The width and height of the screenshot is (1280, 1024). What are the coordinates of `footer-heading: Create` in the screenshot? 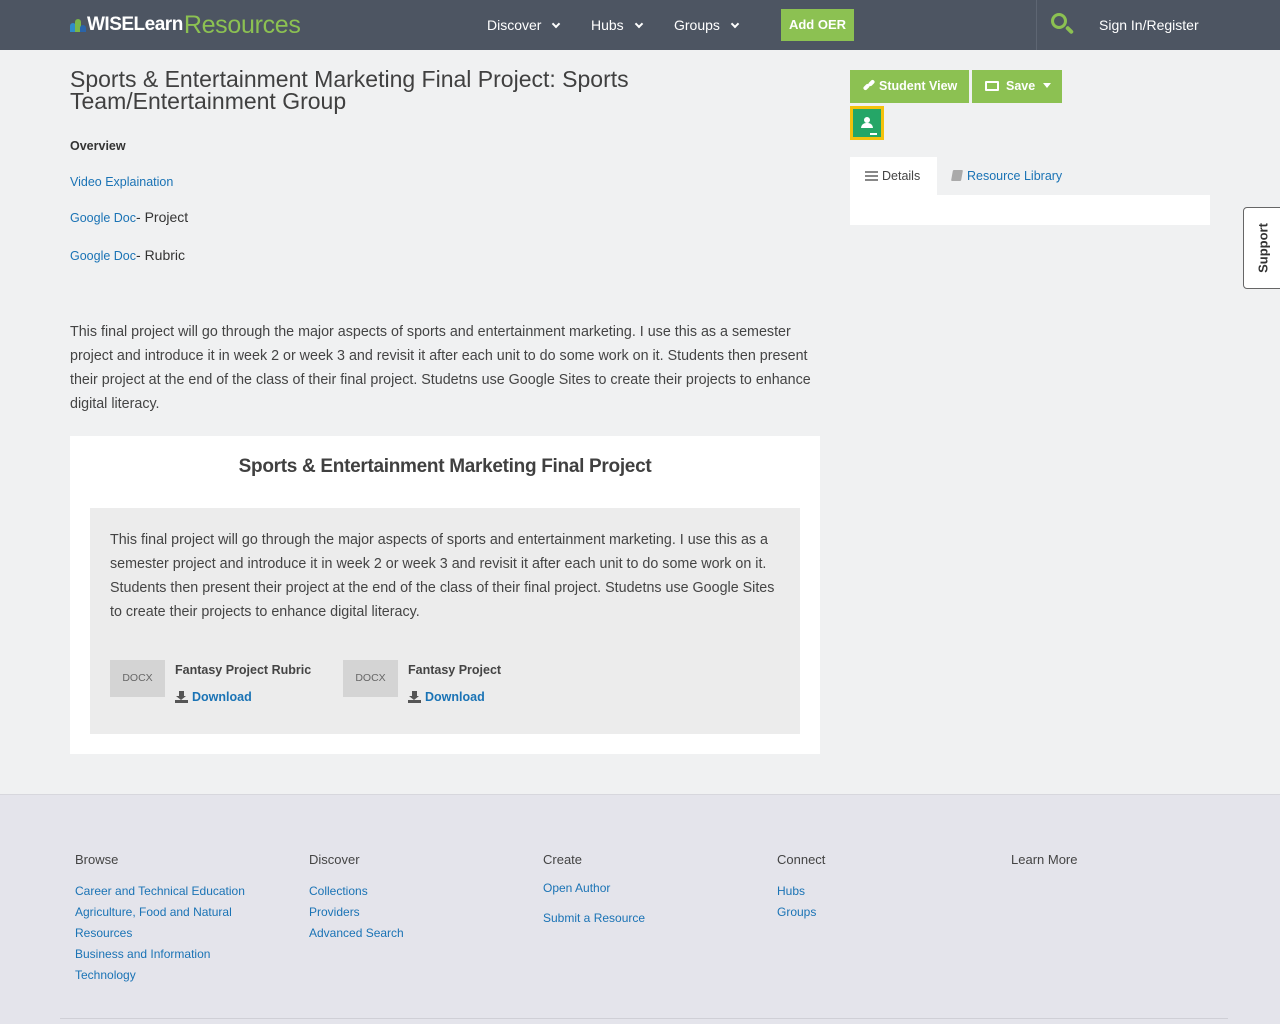 It's located at (563, 859).